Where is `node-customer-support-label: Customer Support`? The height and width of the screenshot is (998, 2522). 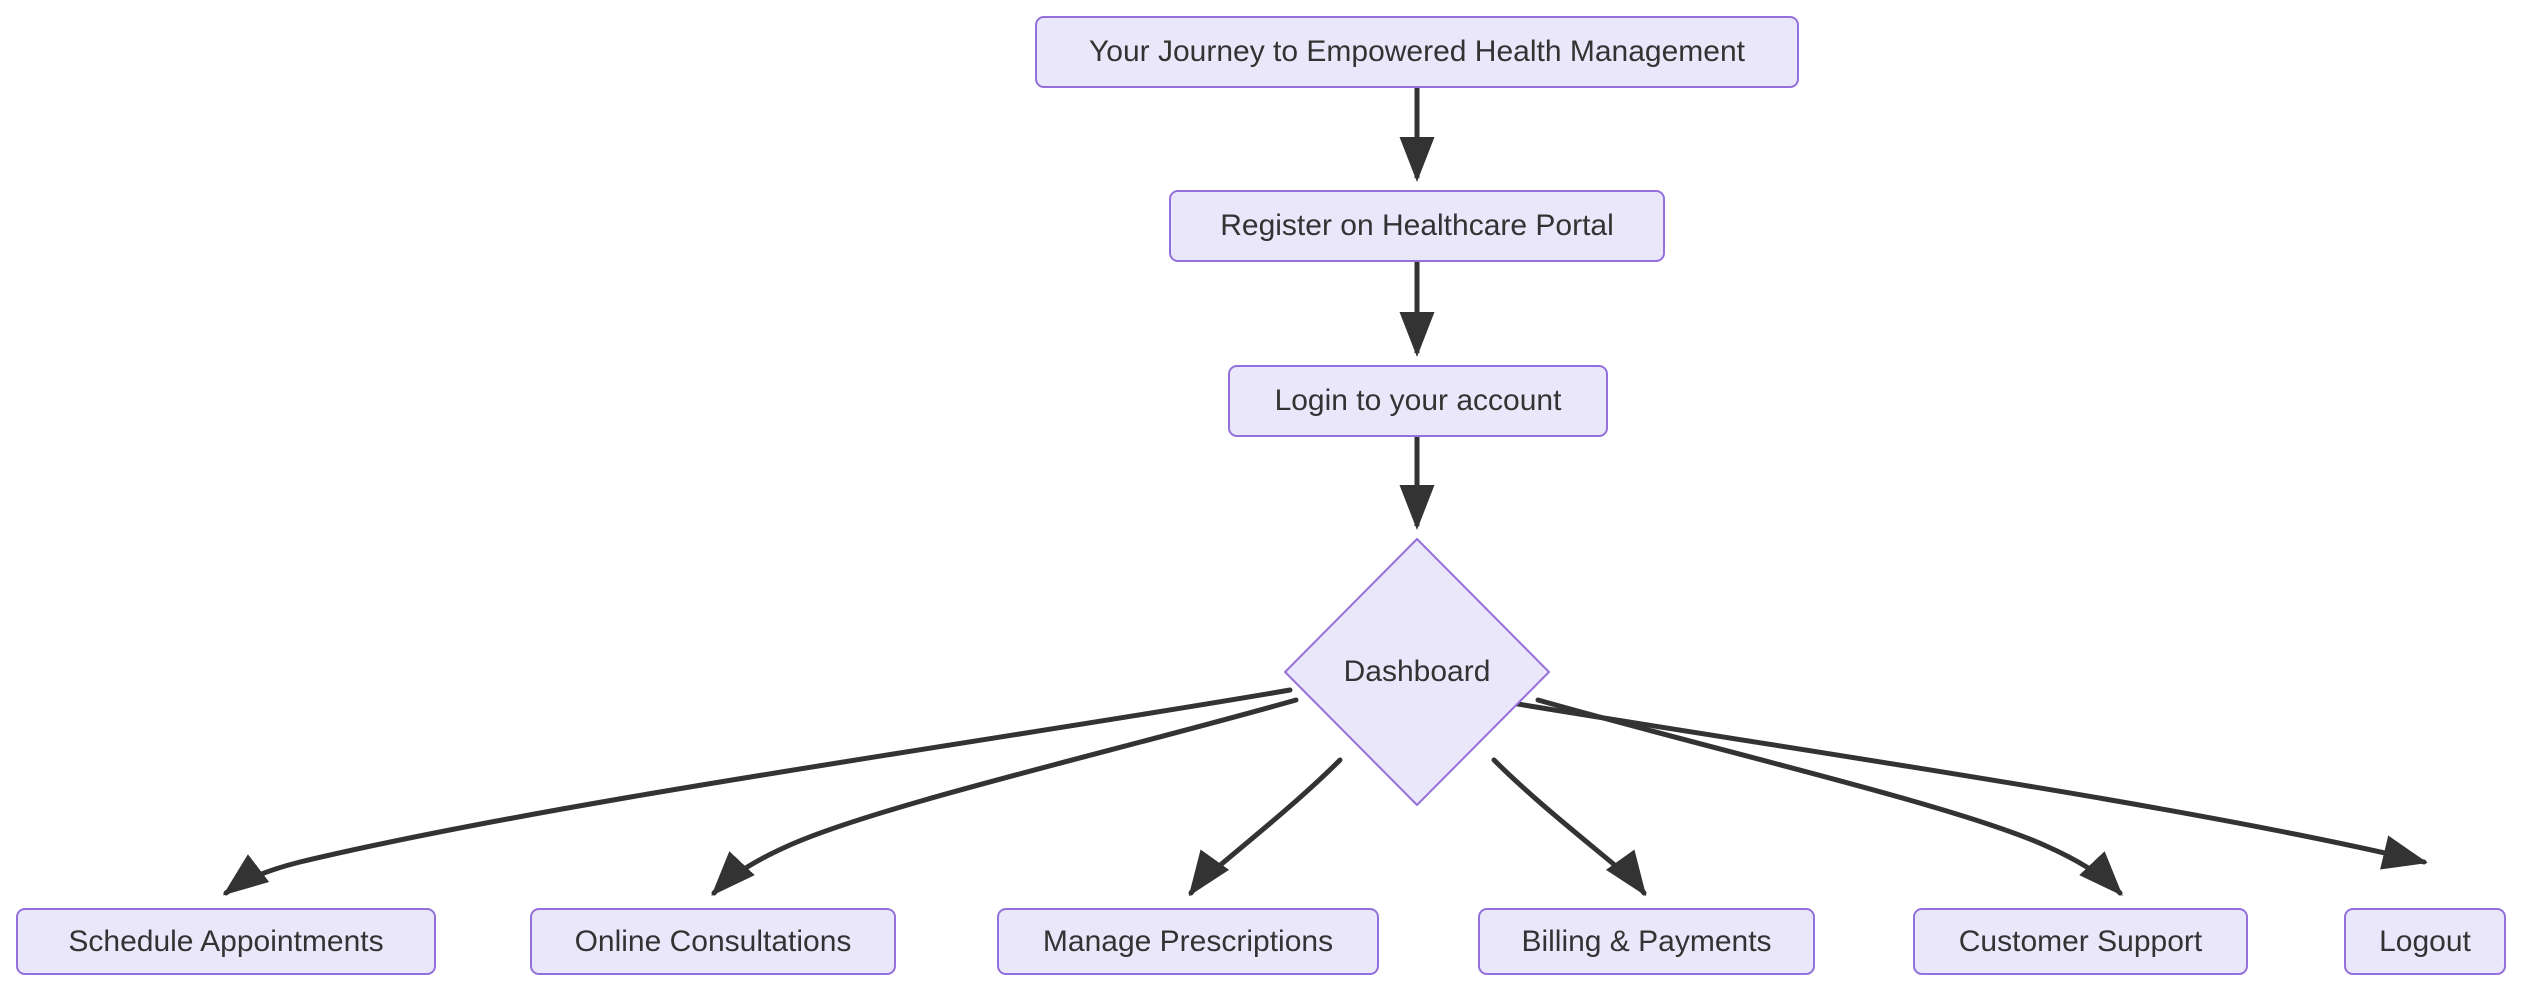 node-customer-support-label: Customer Support is located at coordinates (2080, 941).